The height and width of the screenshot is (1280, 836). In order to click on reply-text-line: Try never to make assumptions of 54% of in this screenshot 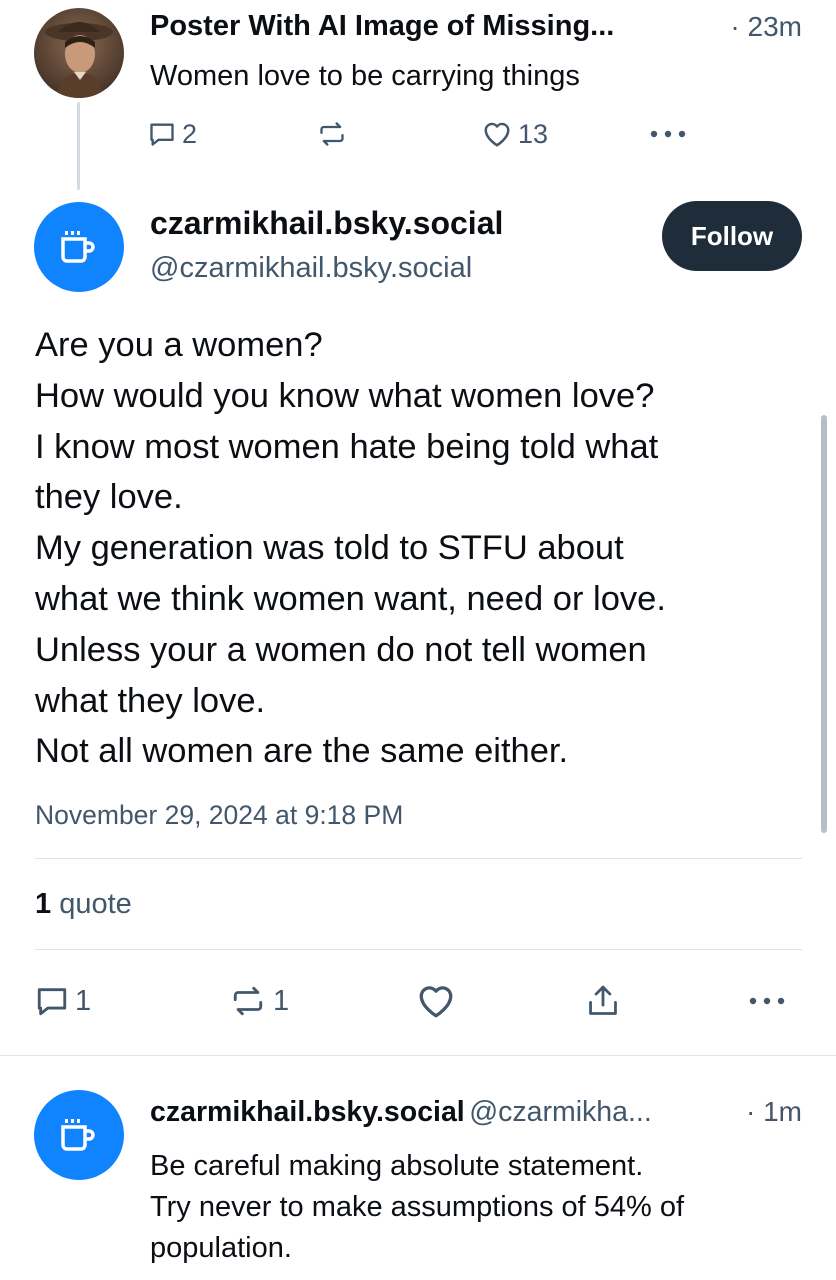, I will do `click(417, 1207)`.